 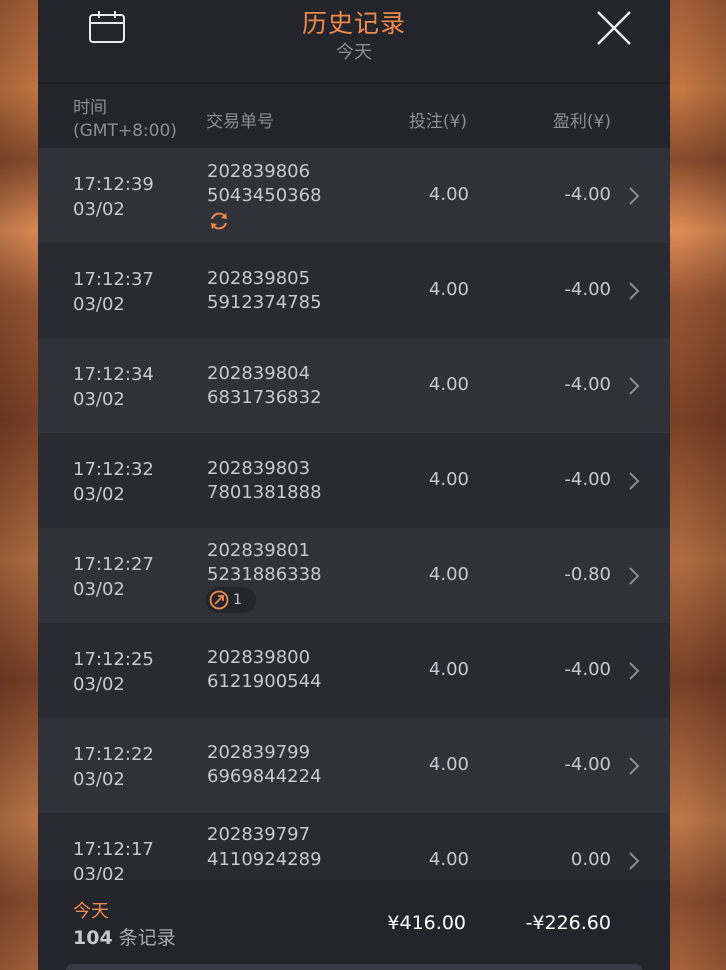 I want to click on close-icon, so click(x=614, y=28).